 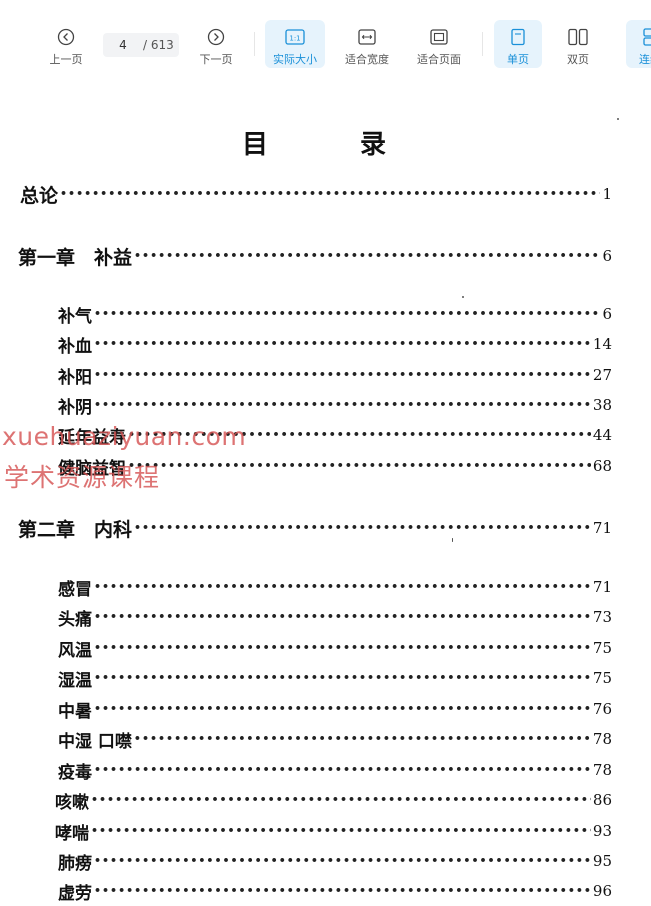 I want to click on prev-page-button: 上一页, so click(x=66, y=44).